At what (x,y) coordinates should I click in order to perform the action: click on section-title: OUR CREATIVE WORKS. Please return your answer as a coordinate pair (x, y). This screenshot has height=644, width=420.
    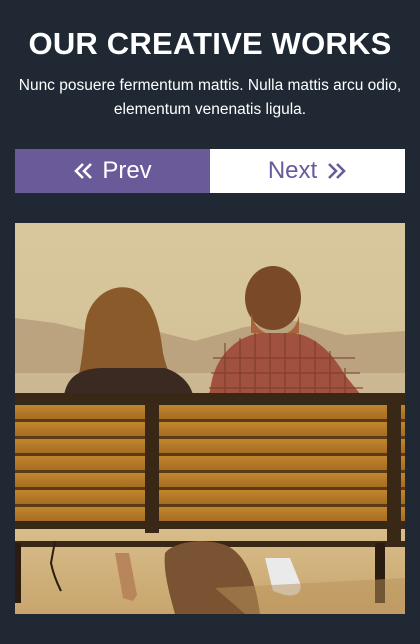
    Looking at the image, I should click on (210, 43).